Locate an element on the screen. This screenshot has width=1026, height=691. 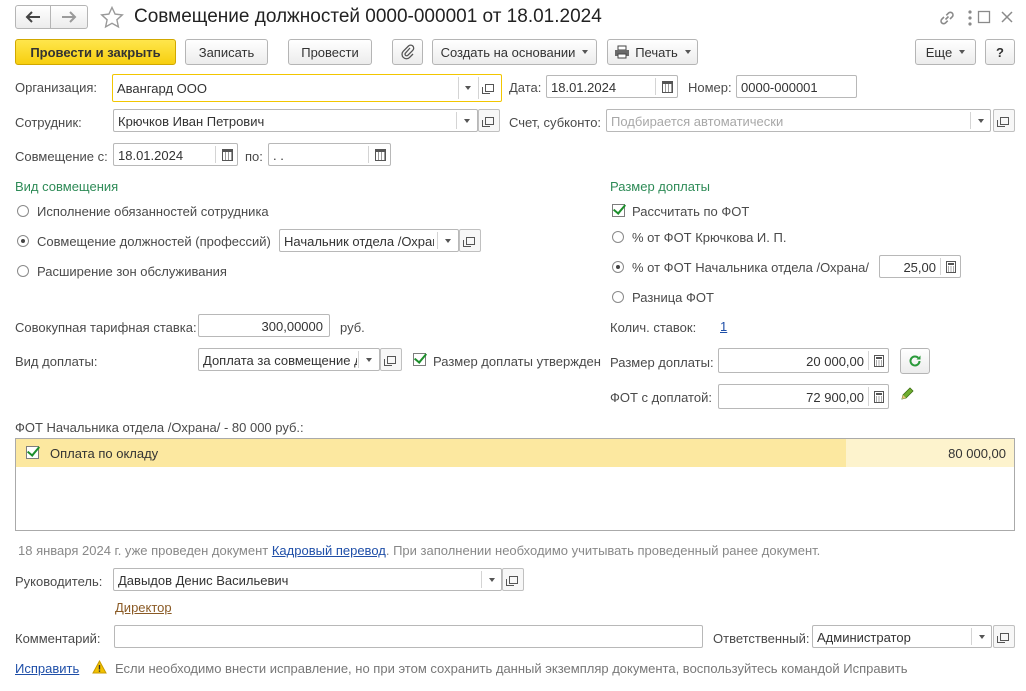
employee-open-button is located at coordinates (489, 120).